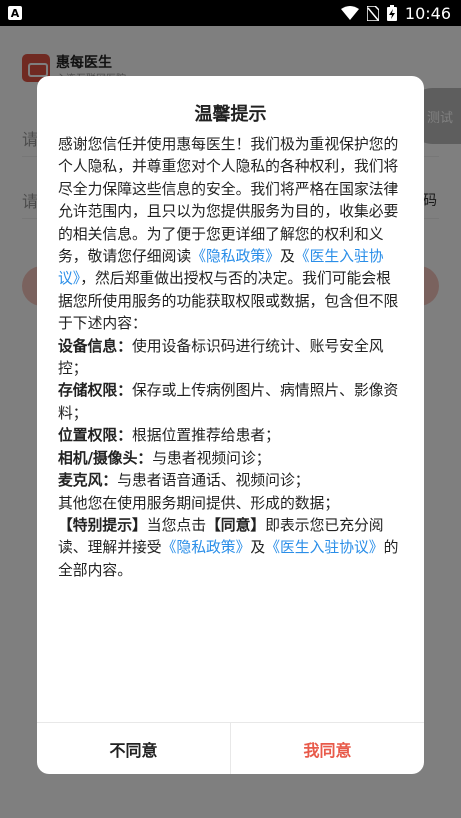 This screenshot has width=461, height=818. What do you see at coordinates (105, 458) in the screenshot?
I see `permission-label: 相机/摄像头：` at bounding box center [105, 458].